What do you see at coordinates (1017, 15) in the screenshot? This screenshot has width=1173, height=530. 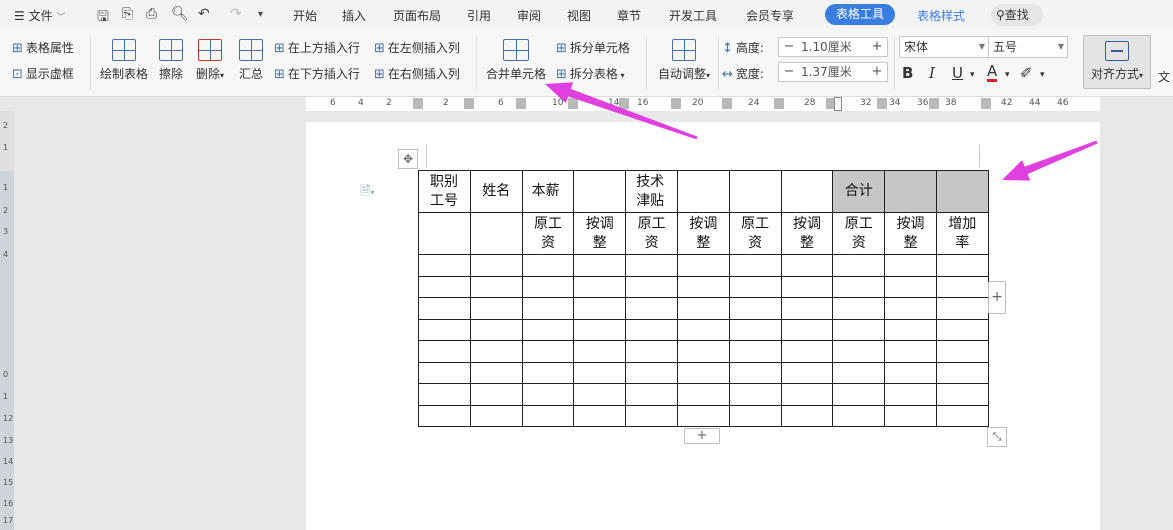 I see `search-button: ⚲查找` at bounding box center [1017, 15].